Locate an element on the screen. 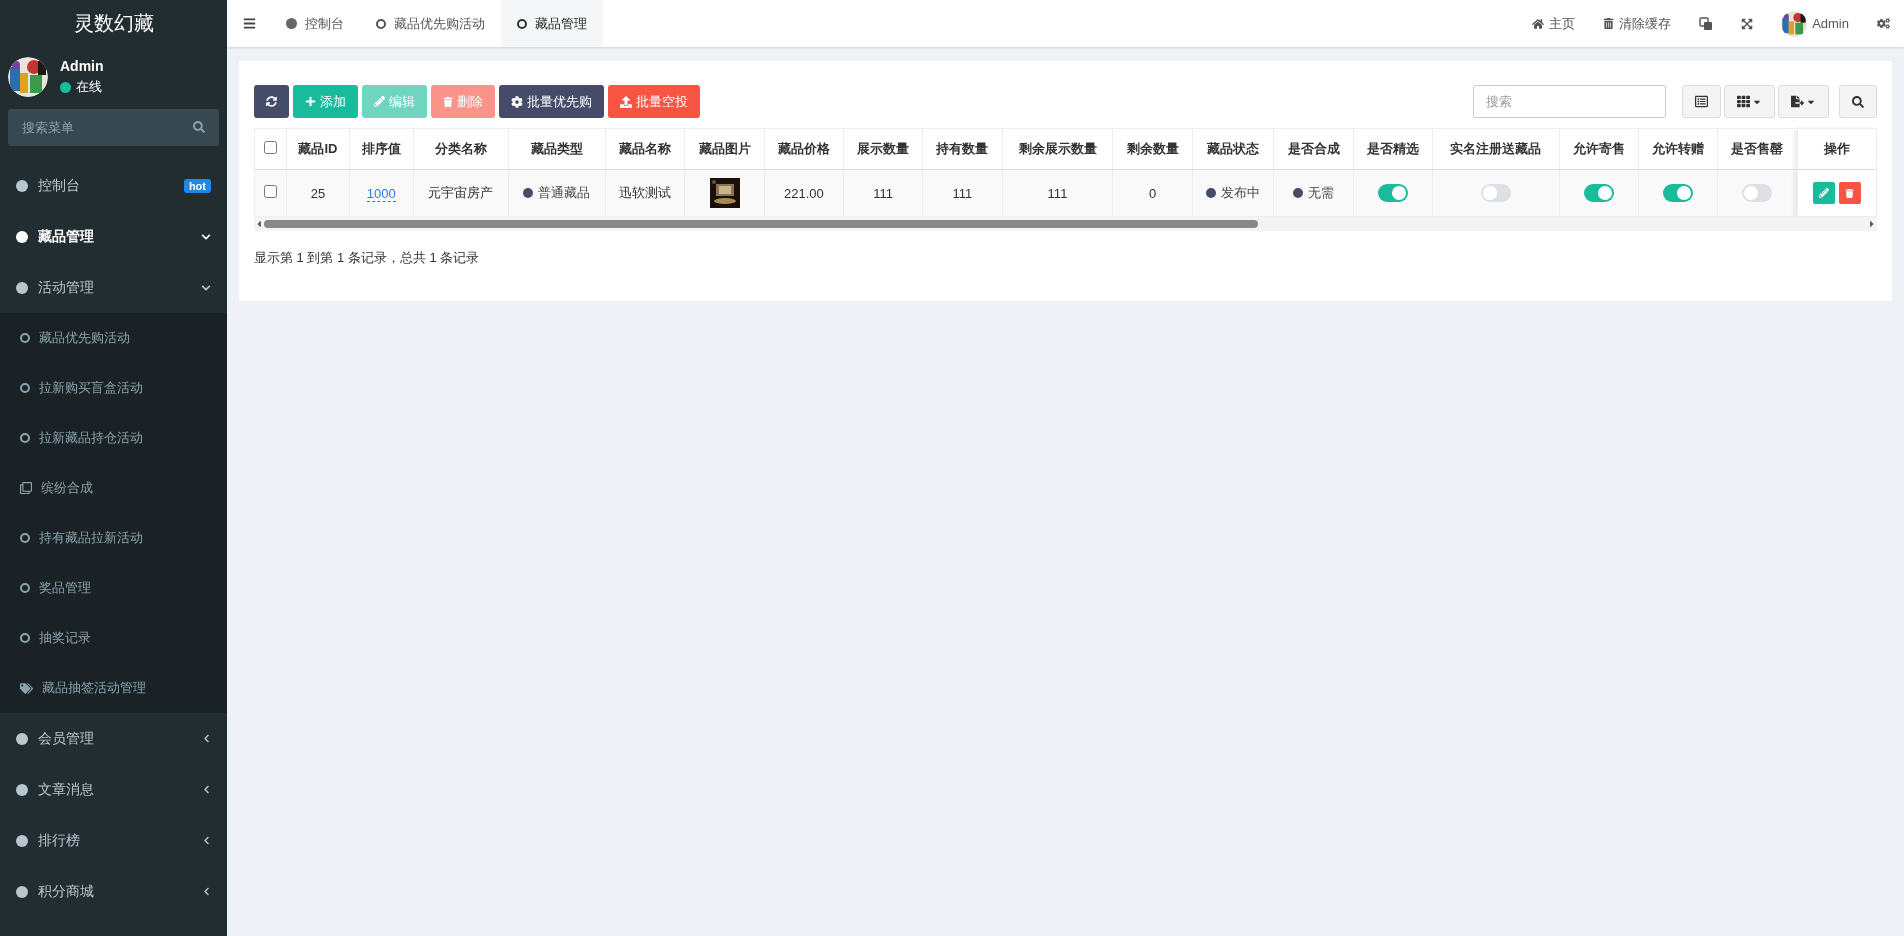 This screenshot has width=1904, height=936. submenu-item: 藏品优先购活动 is located at coordinates (113, 338).